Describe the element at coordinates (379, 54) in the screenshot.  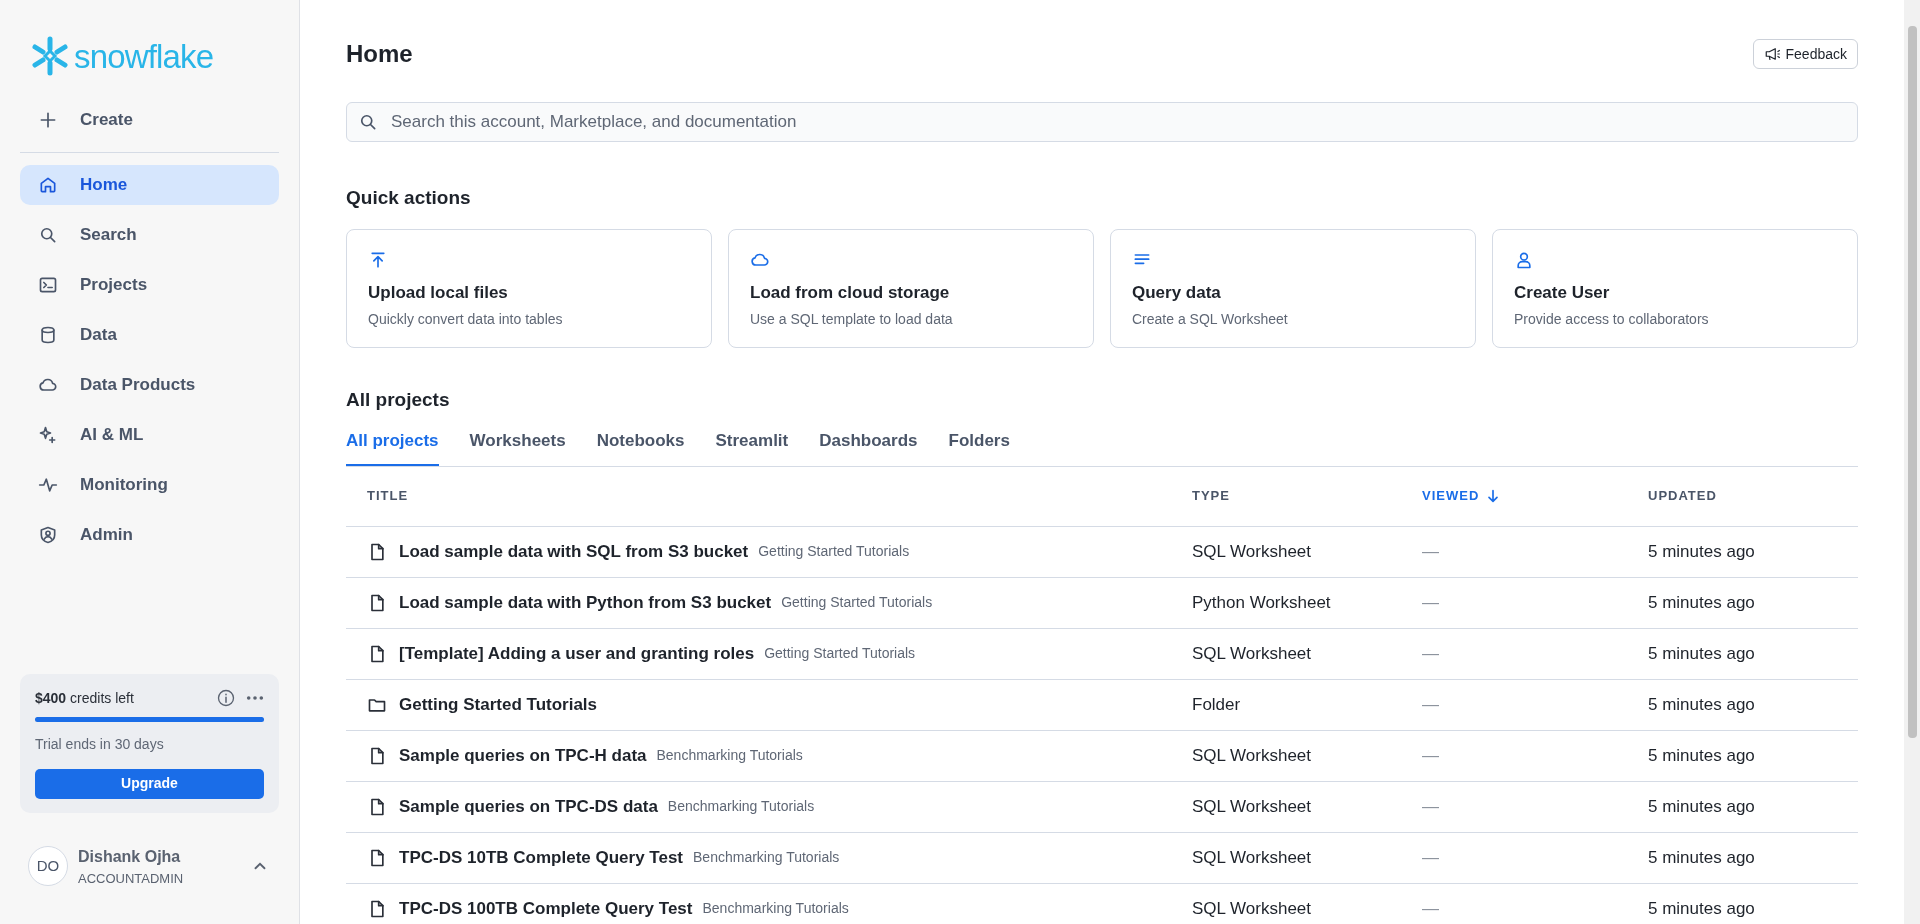
I see `page-title: Home` at that location.